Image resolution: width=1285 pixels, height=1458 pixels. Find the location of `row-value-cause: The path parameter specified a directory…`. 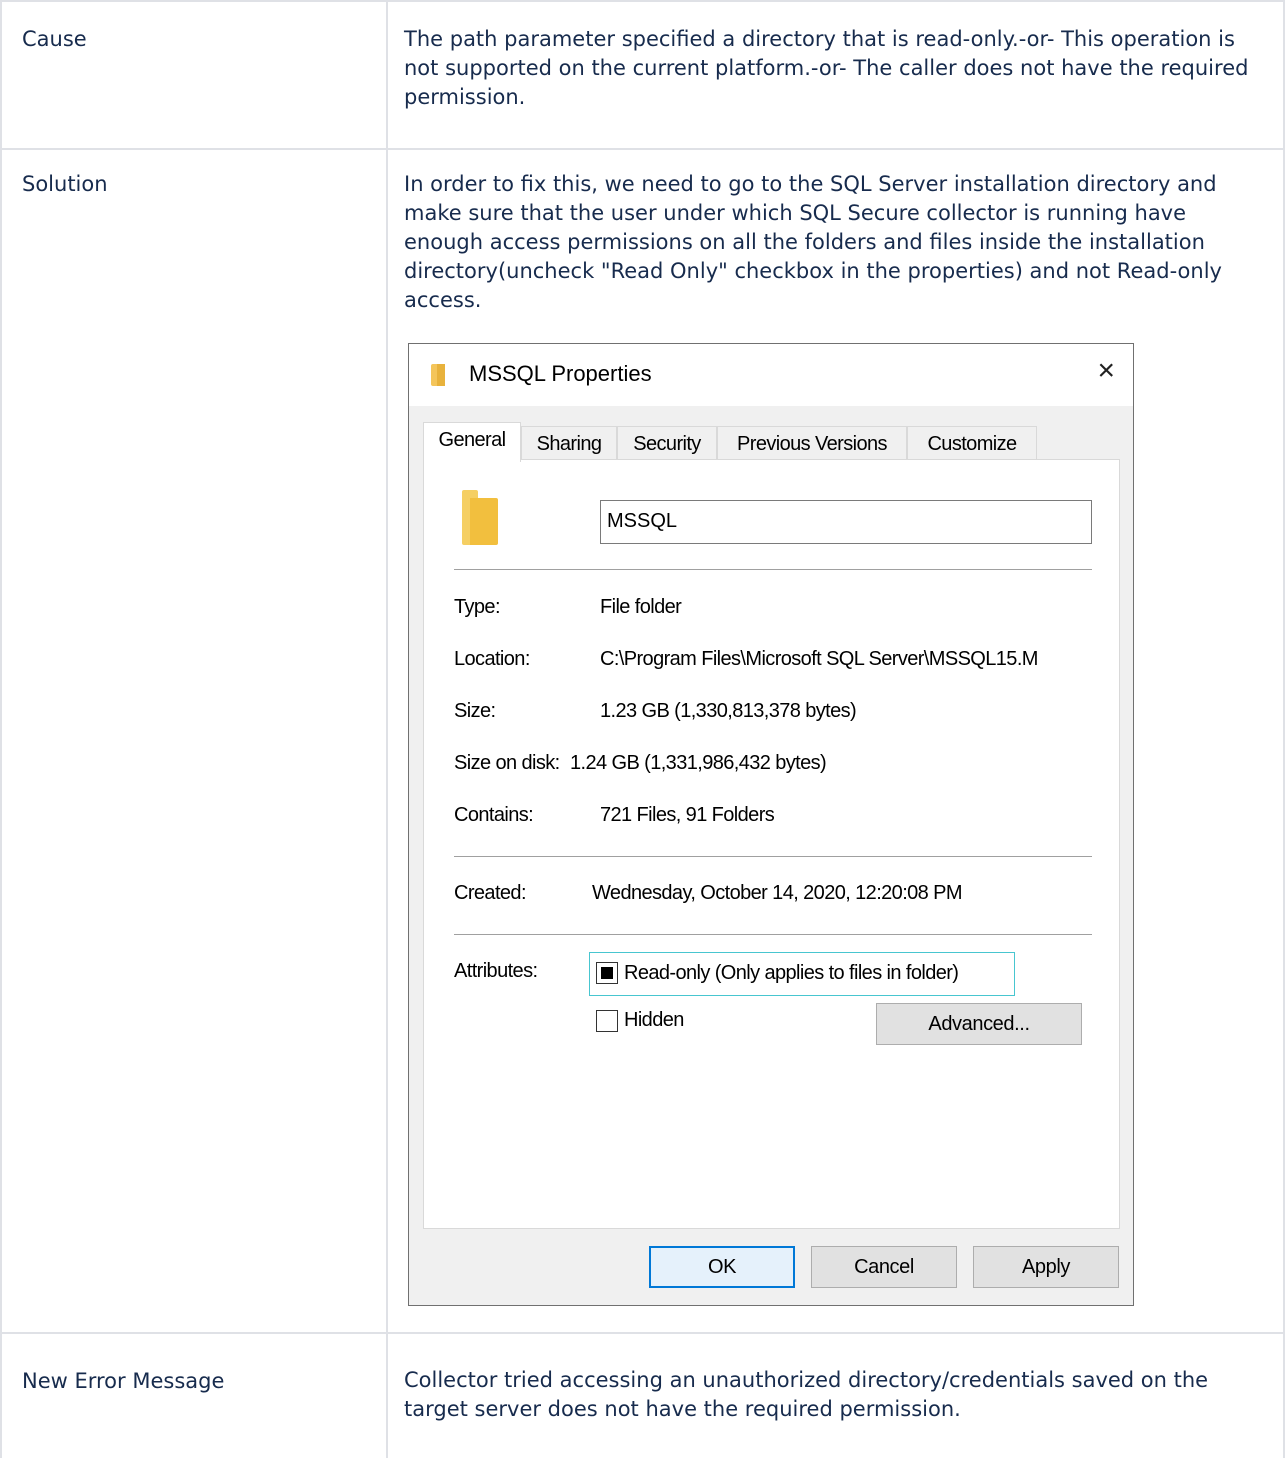

row-value-cause: The path parameter specified a directory… is located at coordinates (826, 68).